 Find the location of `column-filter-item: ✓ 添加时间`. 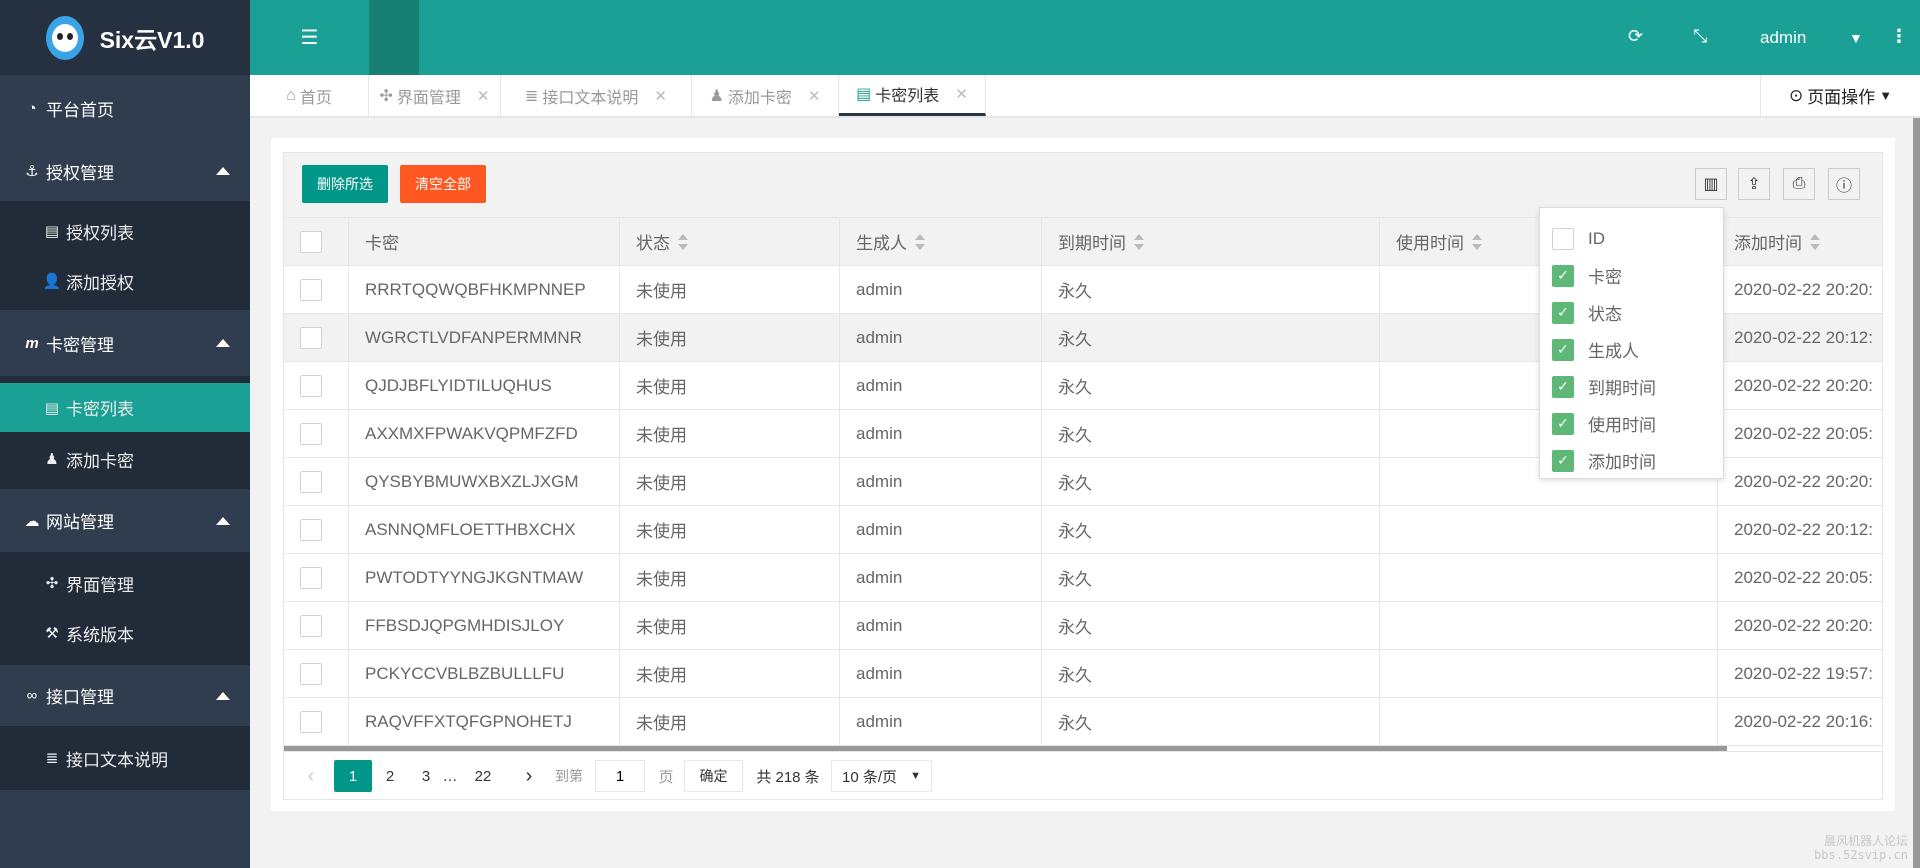

column-filter-item: ✓ 添加时间 is located at coordinates (1604, 460).